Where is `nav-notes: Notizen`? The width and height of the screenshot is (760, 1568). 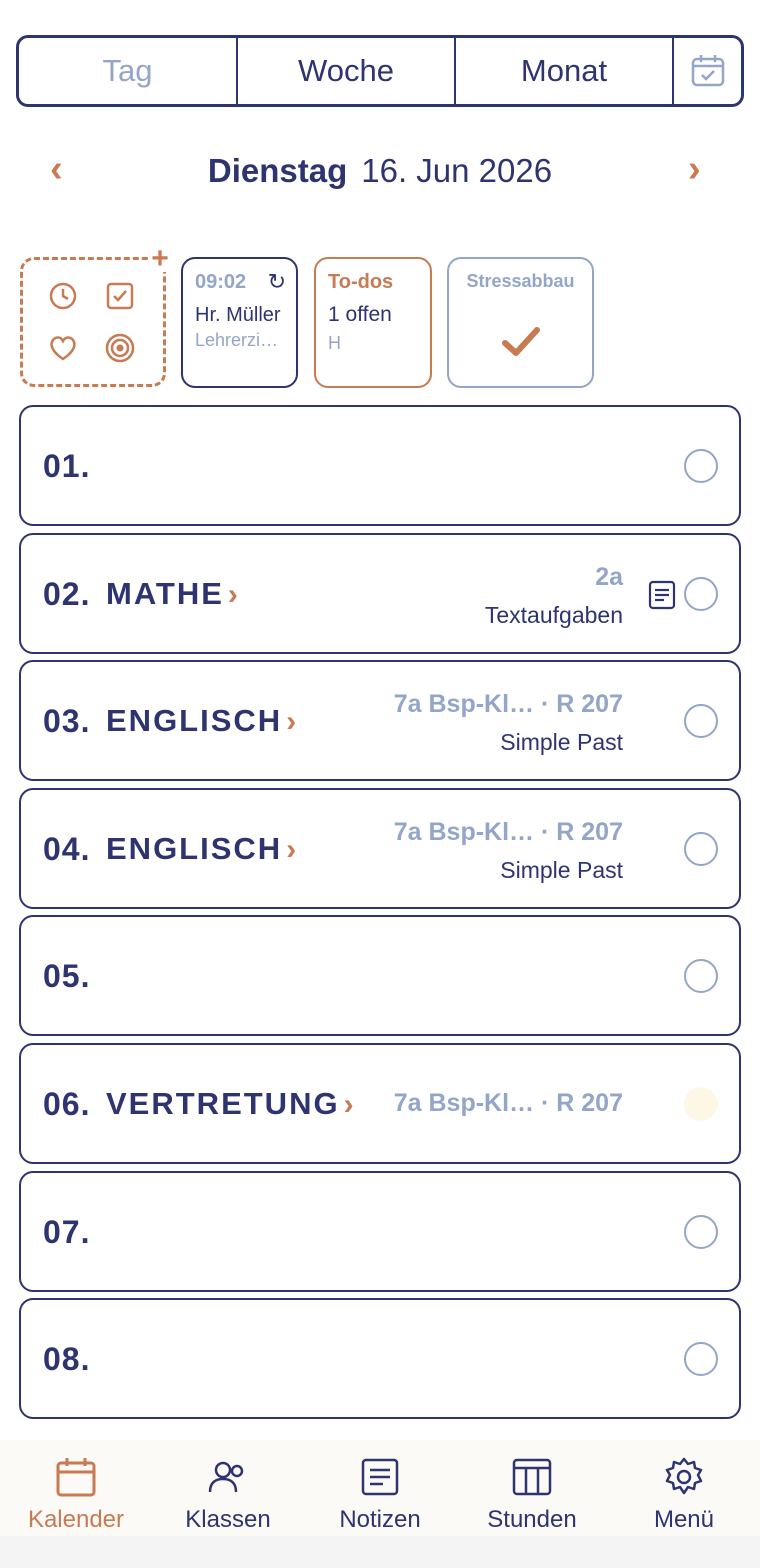
nav-notes: Notizen is located at coordinates (380, 1488).